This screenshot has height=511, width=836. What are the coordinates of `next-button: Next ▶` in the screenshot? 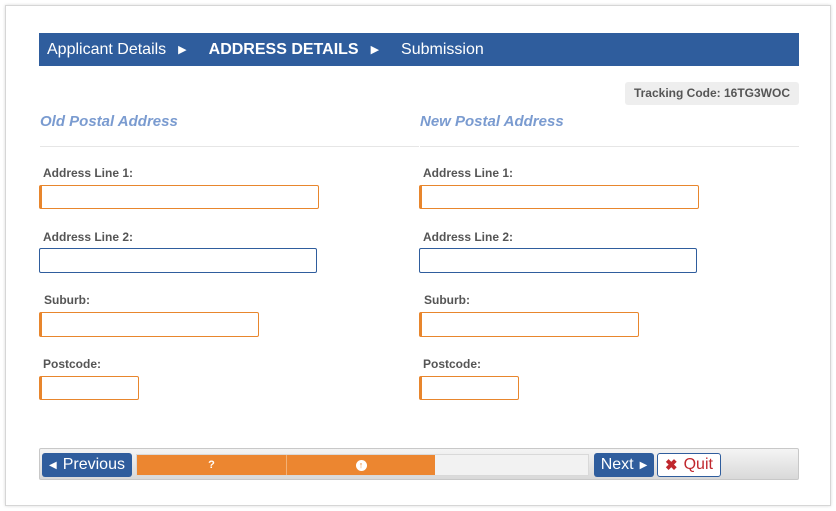 It's located at (624, 465).